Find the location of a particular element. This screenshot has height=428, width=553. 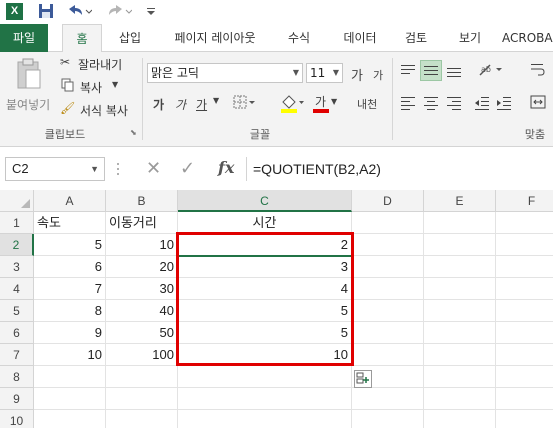

font-size-select: 11 ▼ is located at coordinates (324, 73).